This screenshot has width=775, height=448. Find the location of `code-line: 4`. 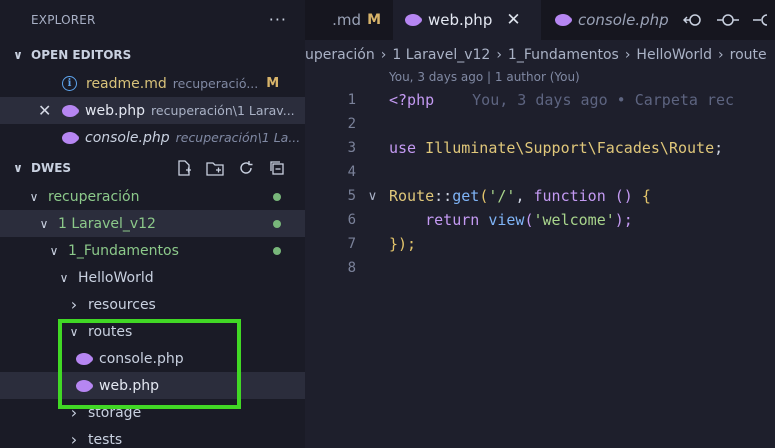

code-line: 4 is located at coordinates (540, 172).